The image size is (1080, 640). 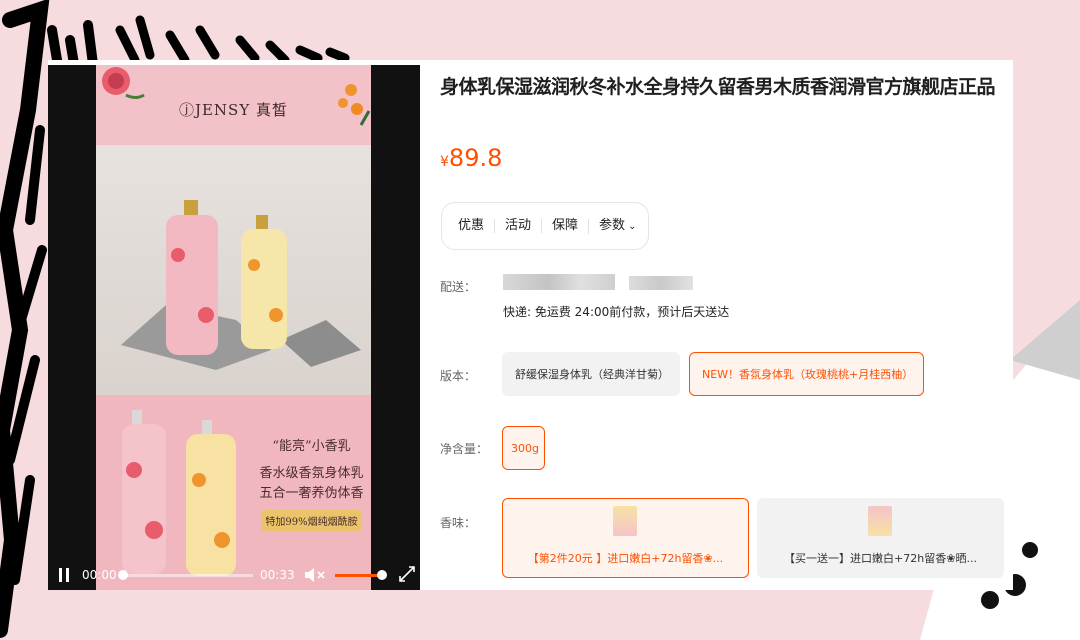 What do you see at coordinates (311, 493) in the screenshot?
I see `promo-line: 五合一奢养伪体香` at bounding box center [311, 493].